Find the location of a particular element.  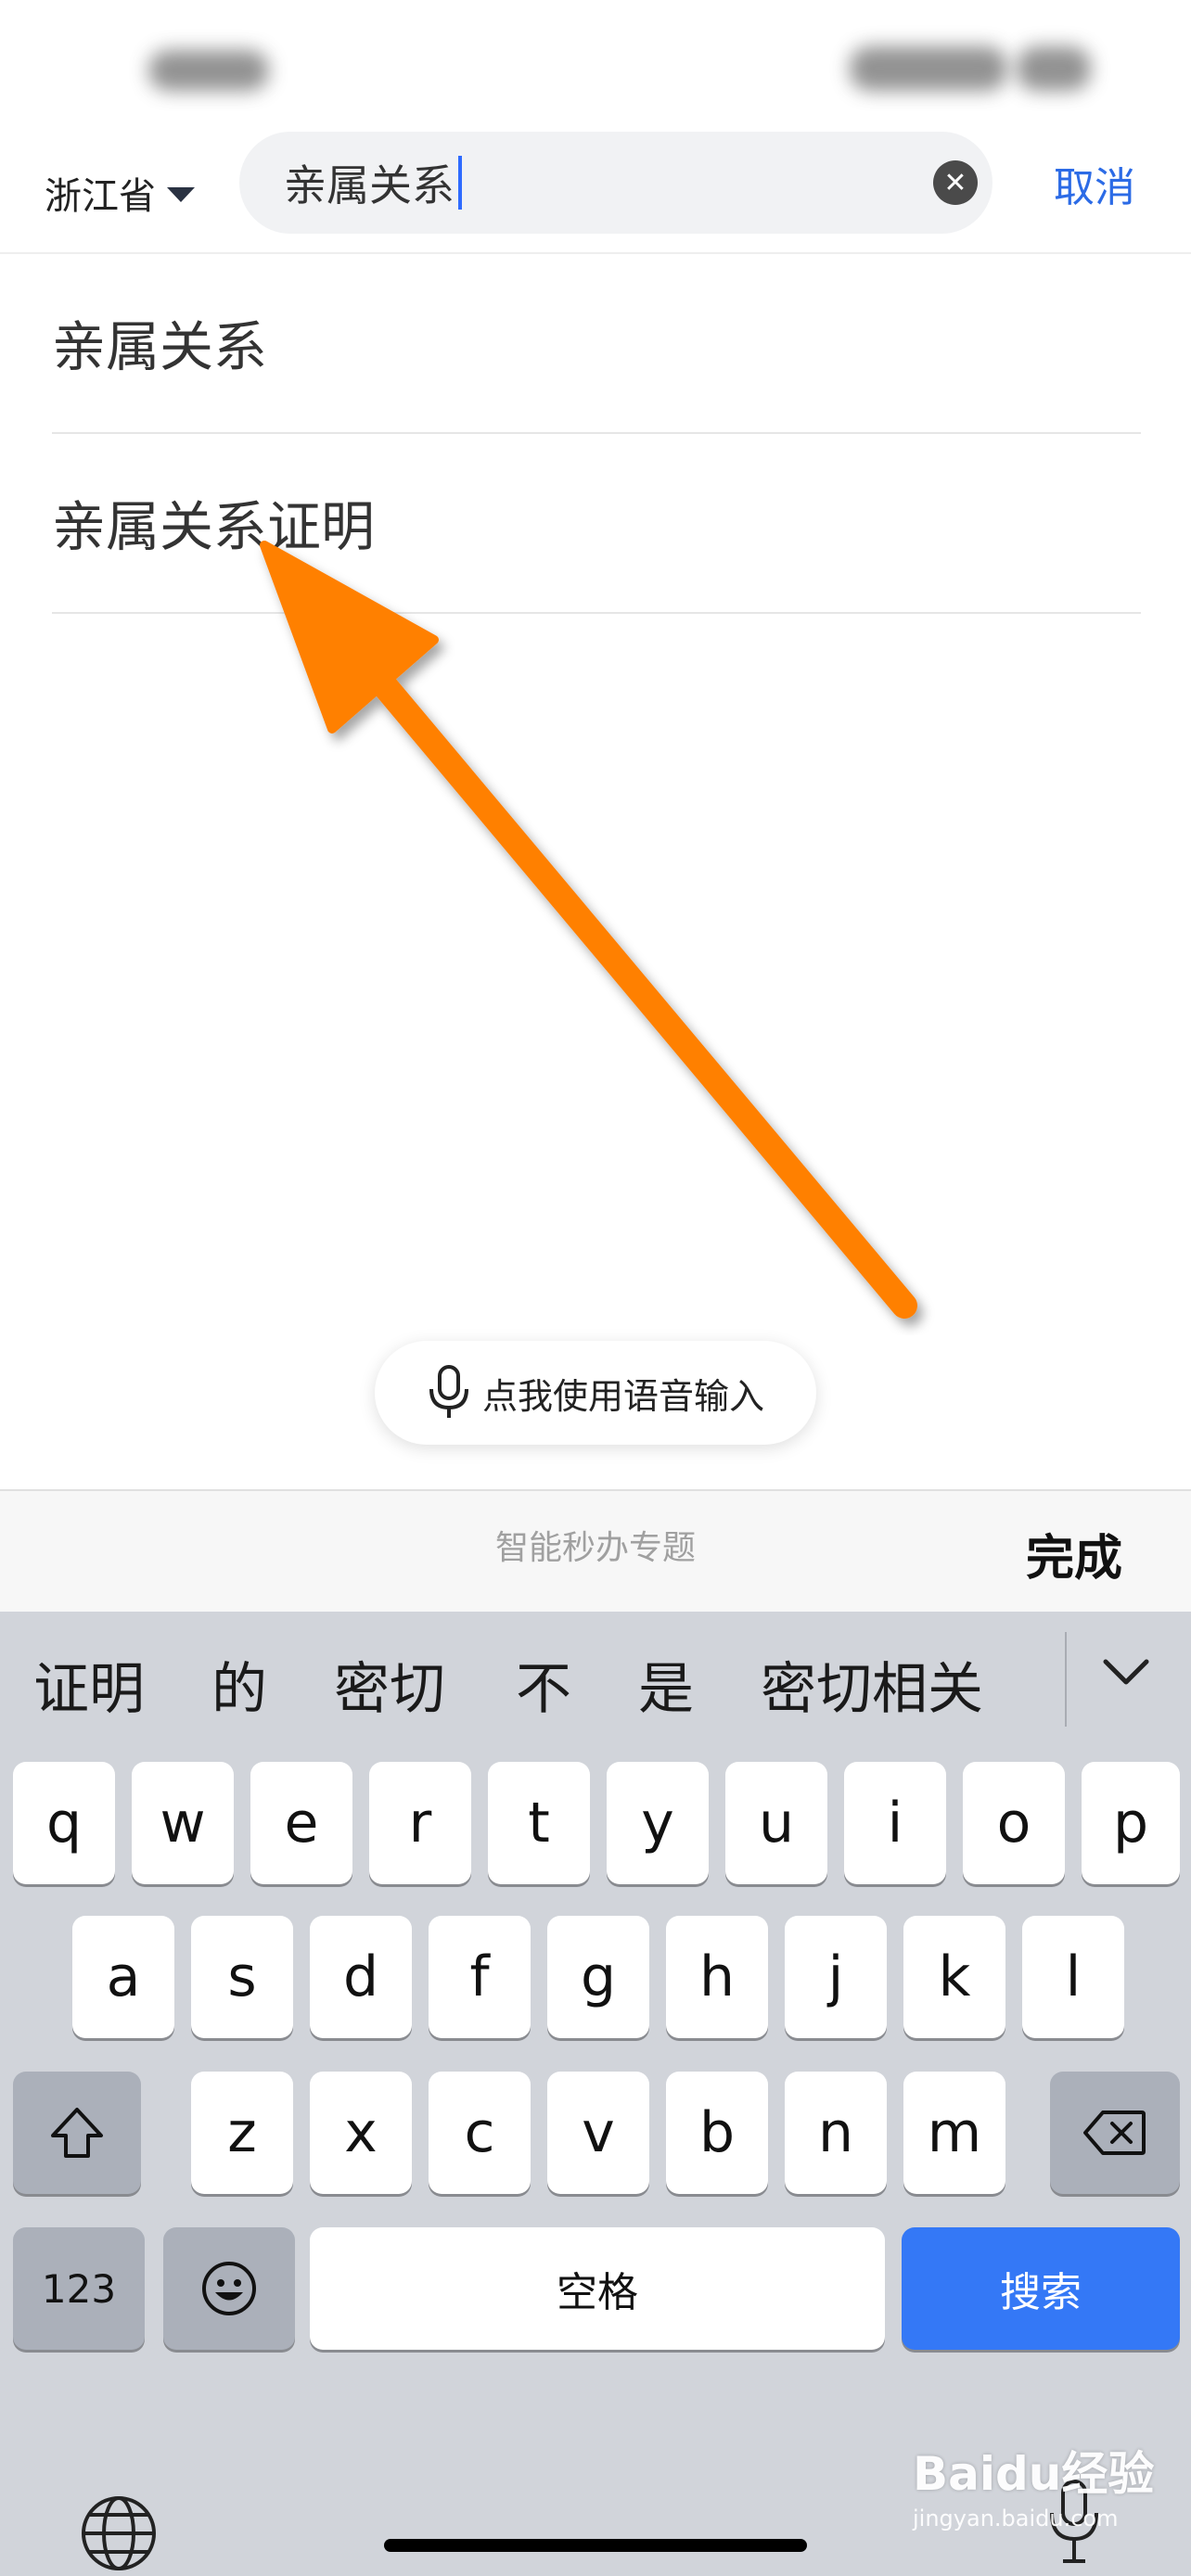

space-key: 空格 is located at coordinates (597, 2288).